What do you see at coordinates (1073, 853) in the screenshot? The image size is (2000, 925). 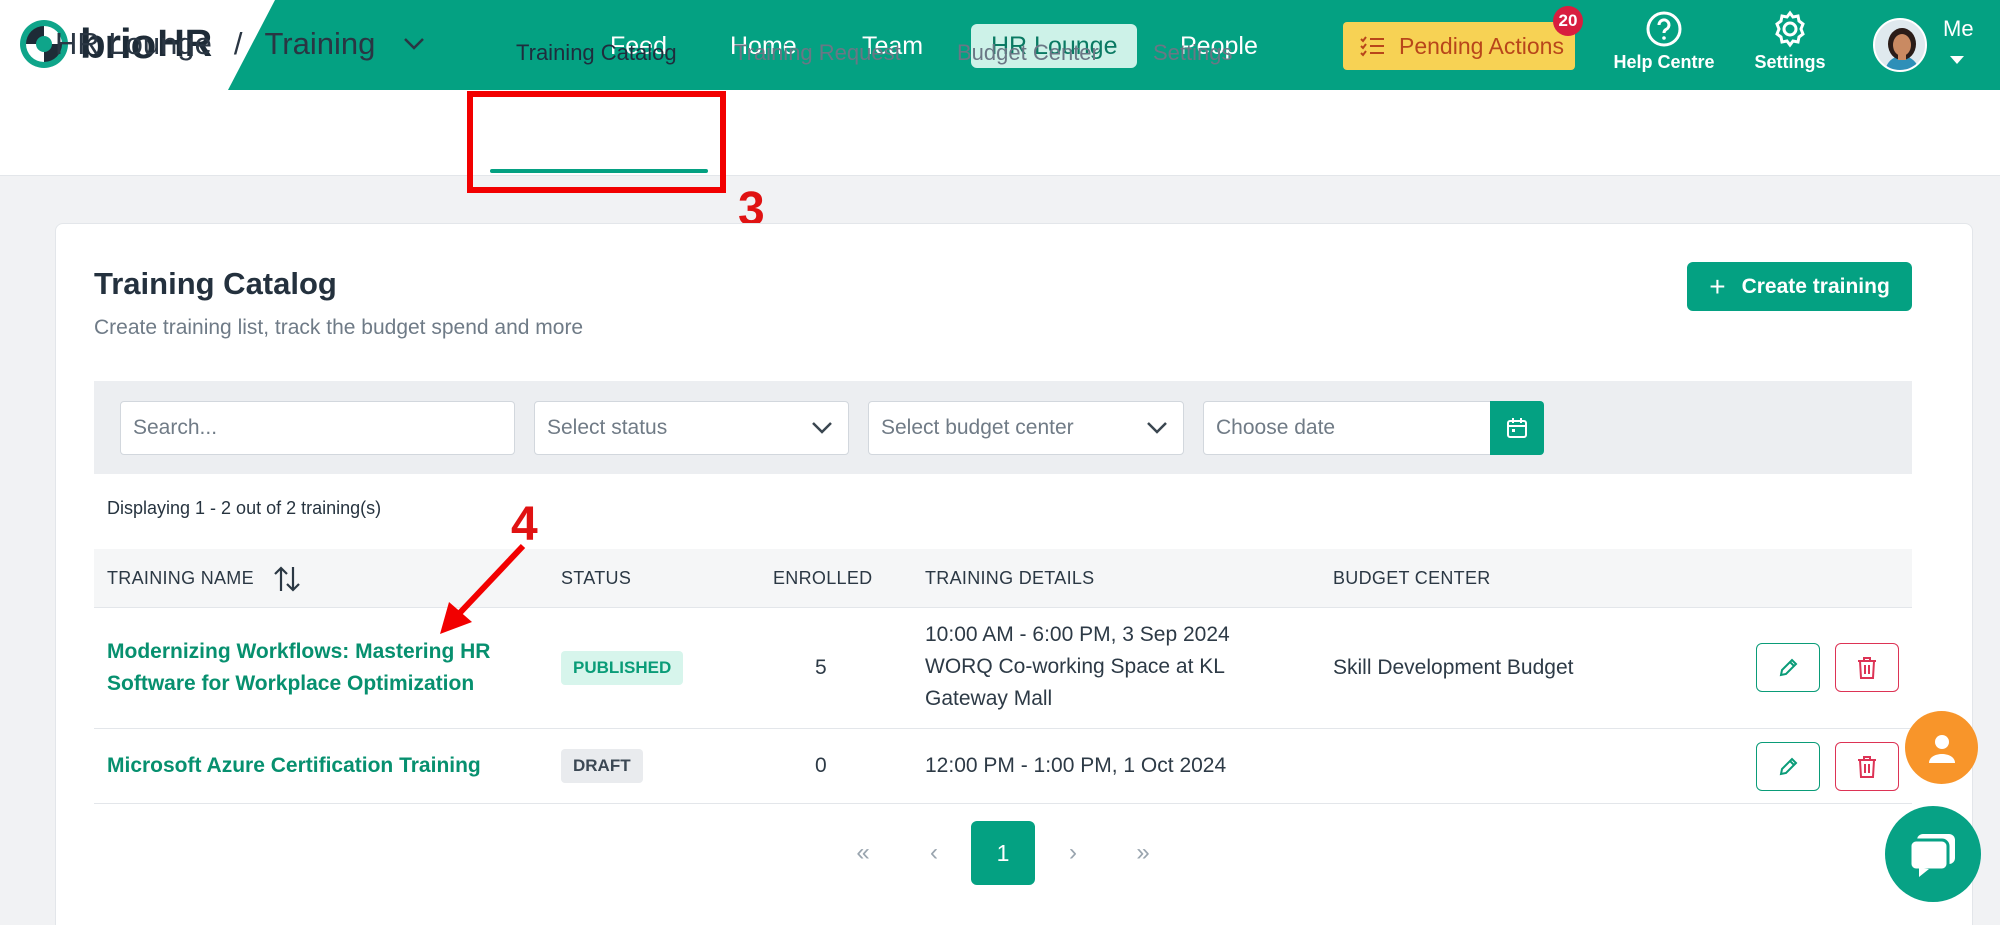 I see `pagination-next: ›` at bounding box center [1073, 853].